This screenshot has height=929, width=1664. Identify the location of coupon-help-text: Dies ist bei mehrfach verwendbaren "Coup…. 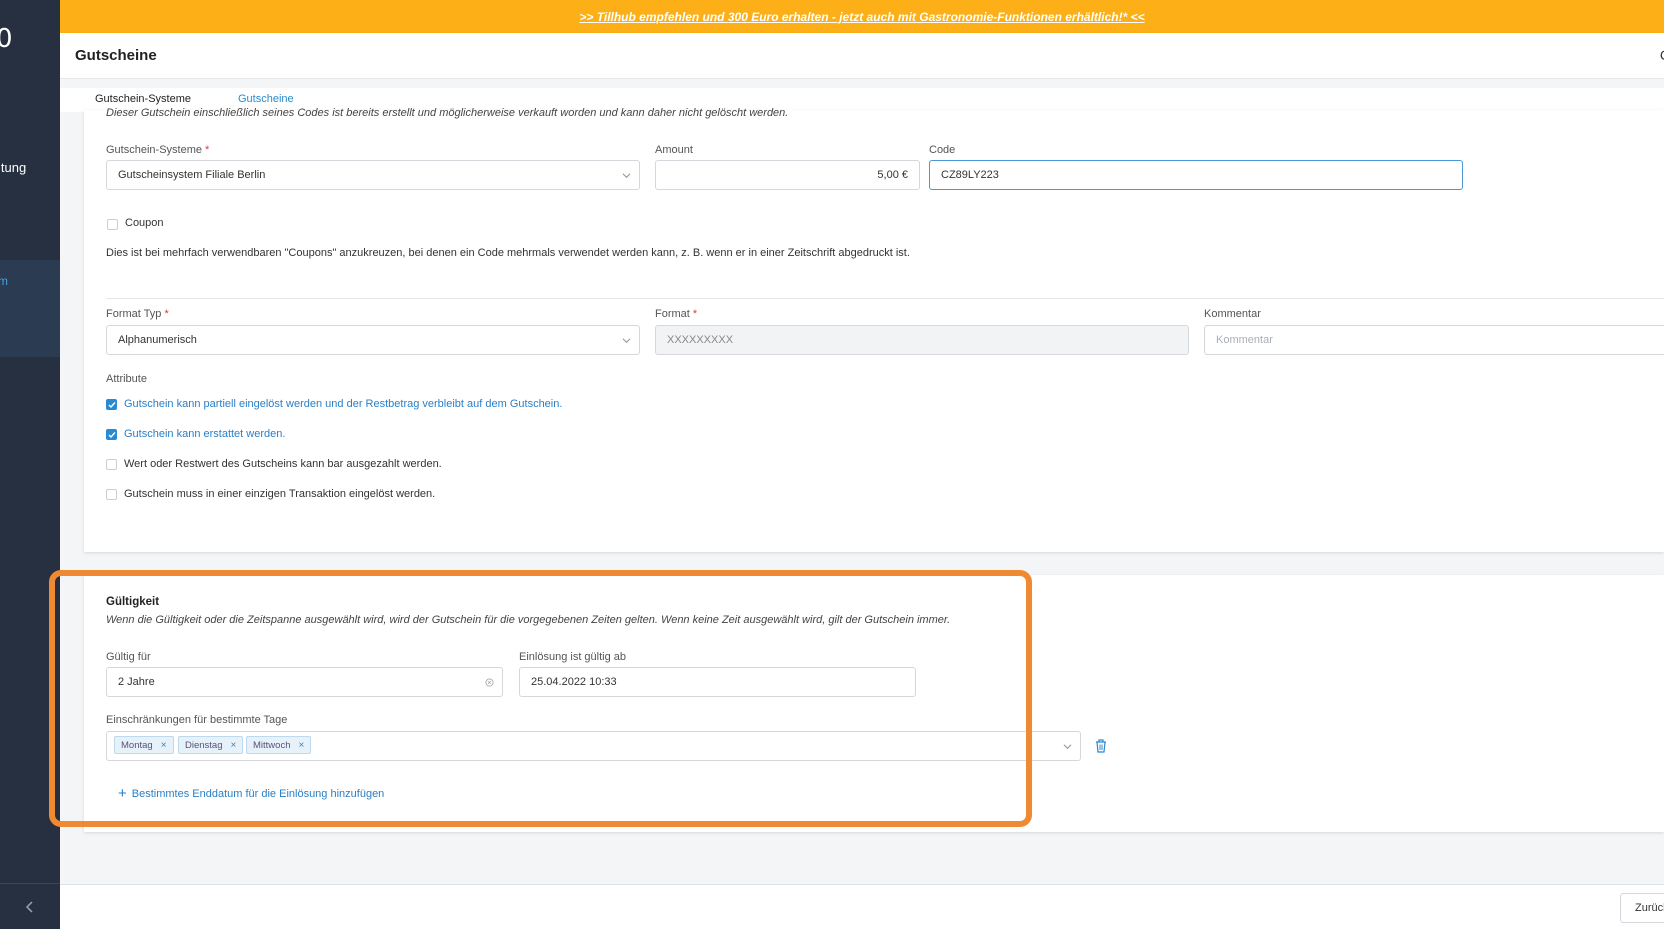
(508, 253).